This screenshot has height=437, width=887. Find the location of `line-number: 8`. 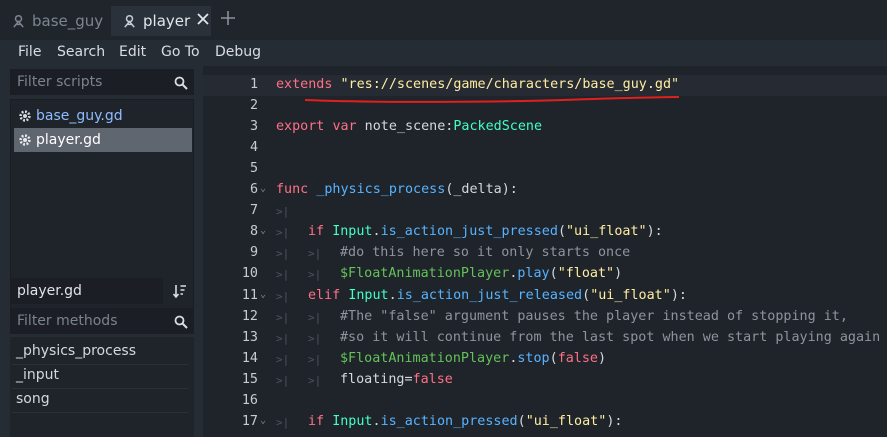

line-number: 8 is located at coordinates (253, 232).